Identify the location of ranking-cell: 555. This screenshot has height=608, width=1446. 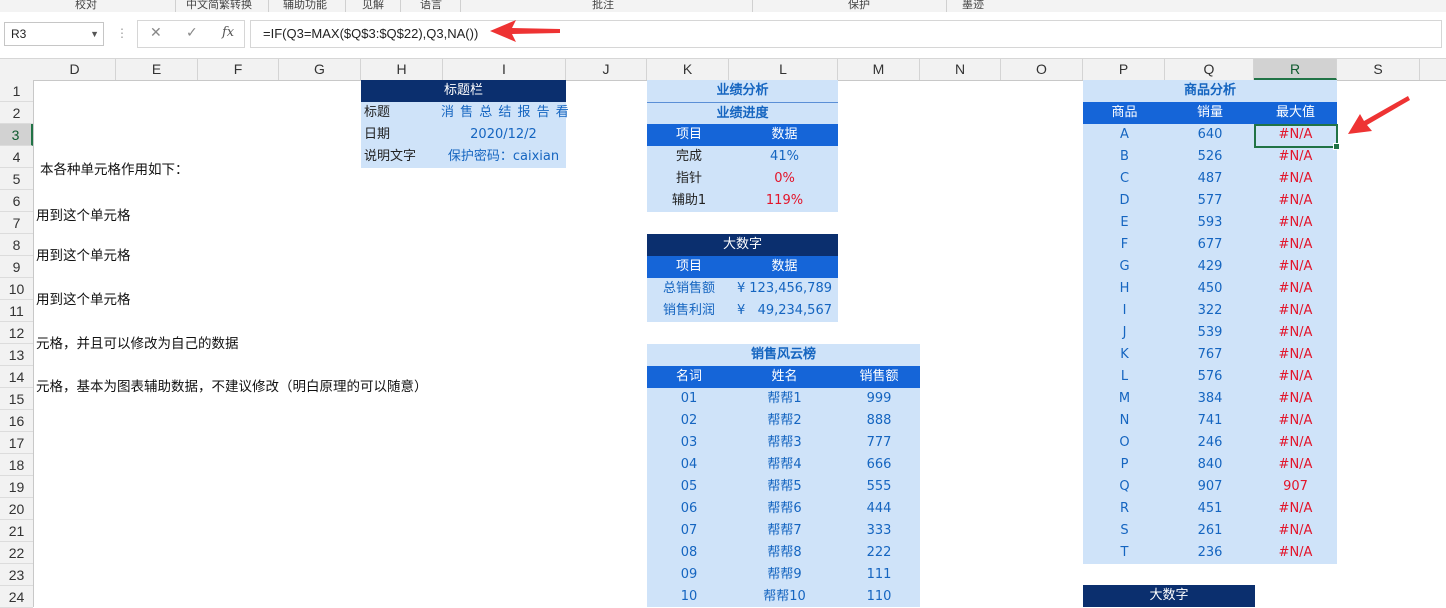
(879, 487).